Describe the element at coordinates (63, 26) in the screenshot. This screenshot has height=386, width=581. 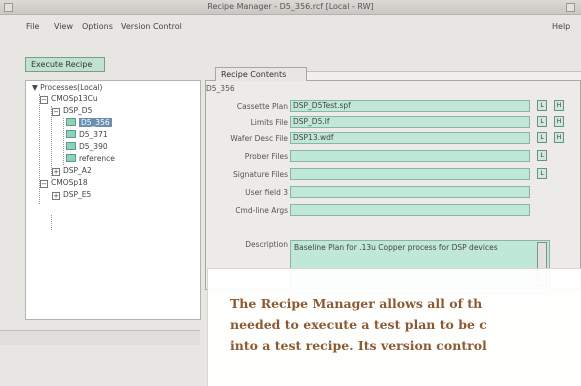
I see `menu-view: View` at that location.